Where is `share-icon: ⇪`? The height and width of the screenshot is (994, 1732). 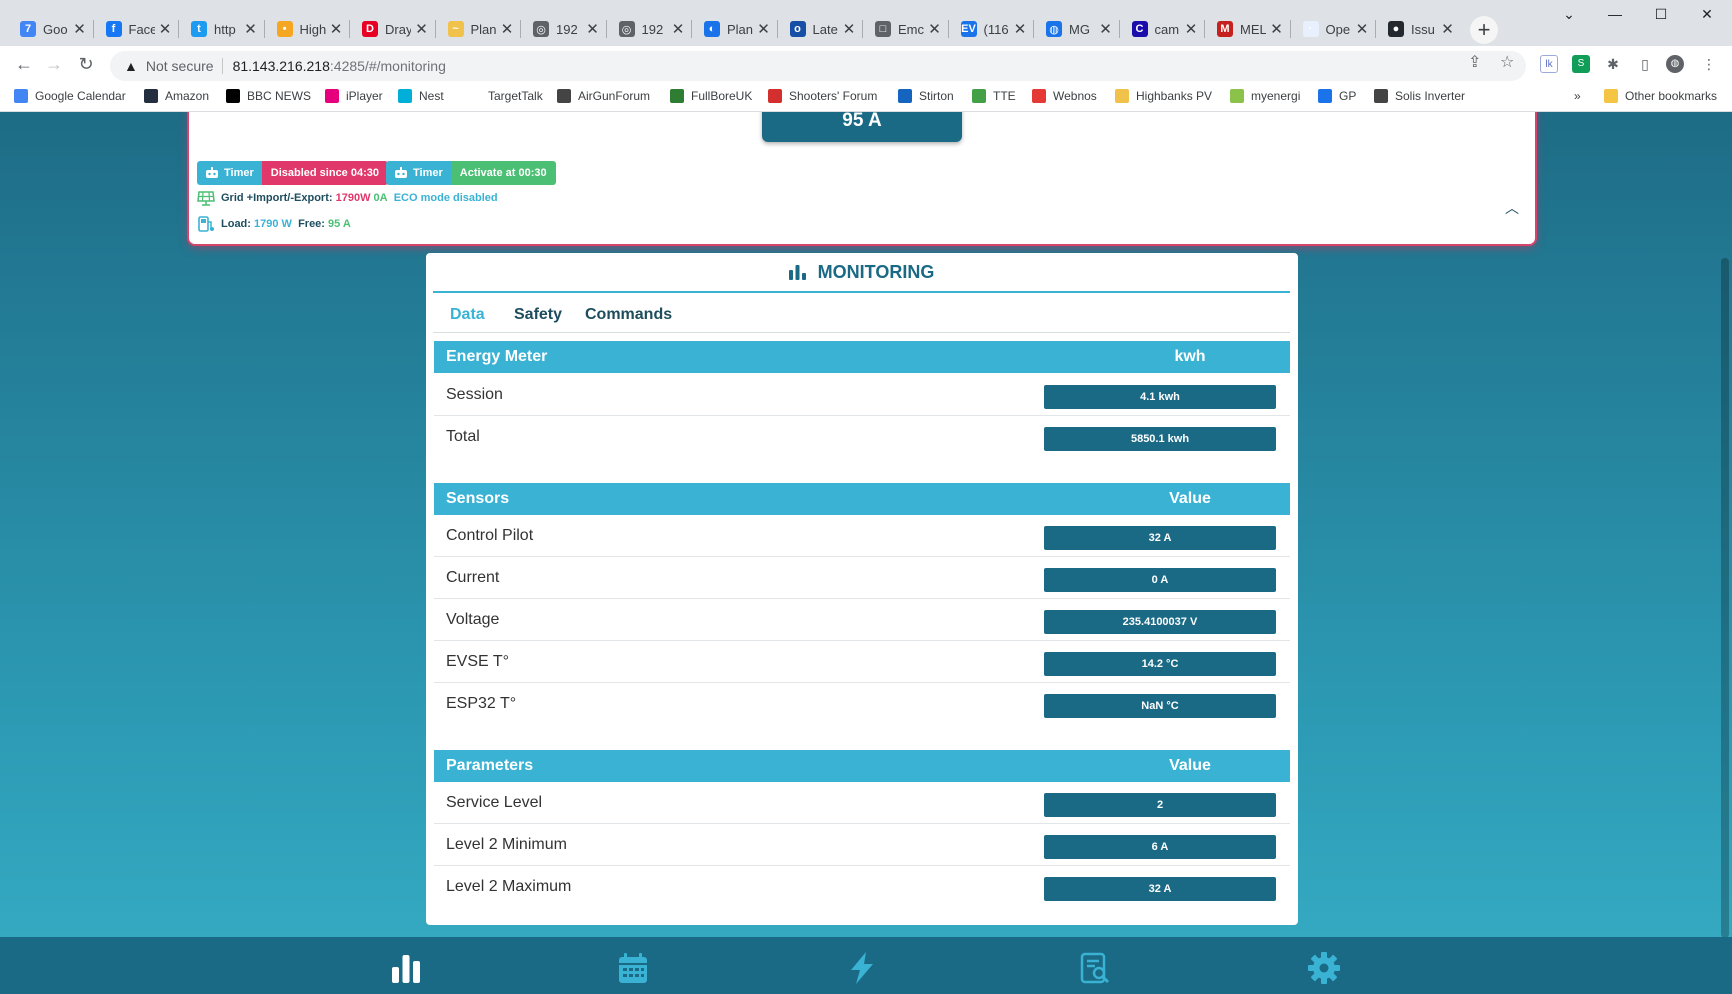
share-icon: ⇪ is located at coordinates (1474, 62).